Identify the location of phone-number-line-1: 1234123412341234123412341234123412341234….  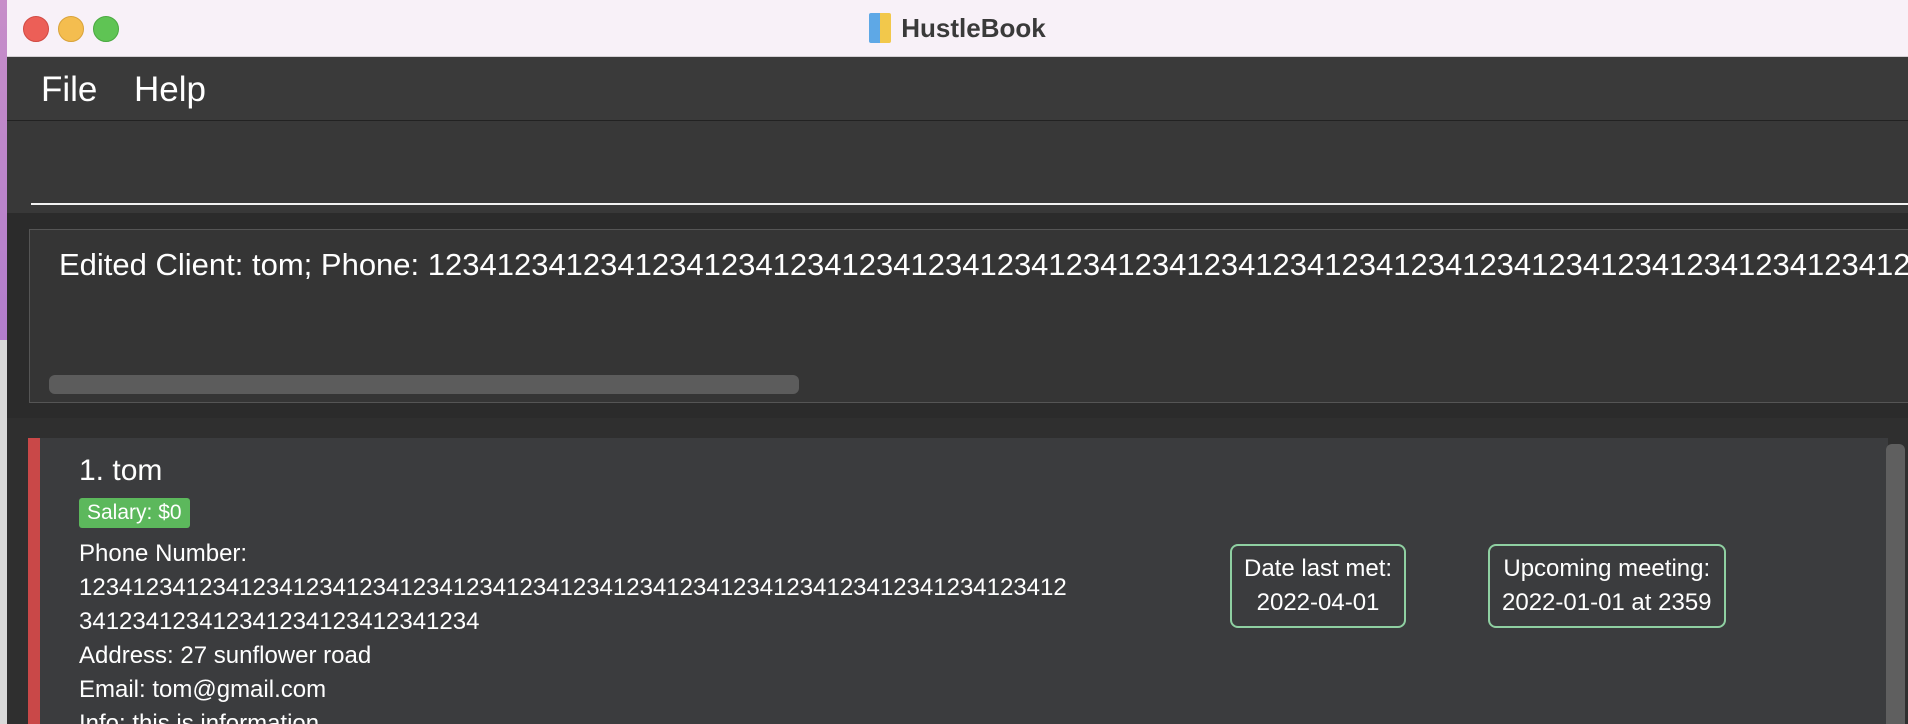
(573, 587).